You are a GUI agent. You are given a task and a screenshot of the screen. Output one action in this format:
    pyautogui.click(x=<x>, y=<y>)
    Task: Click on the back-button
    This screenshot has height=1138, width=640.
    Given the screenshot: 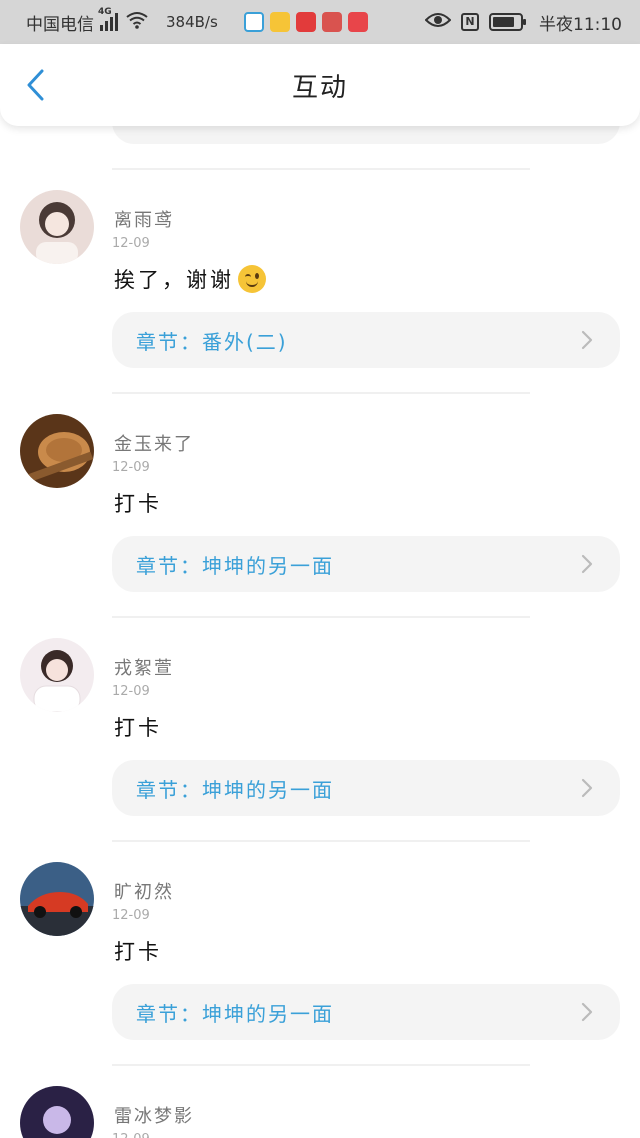 What is the action you would take?
    pyautogui.click(x=35, y=85)
    